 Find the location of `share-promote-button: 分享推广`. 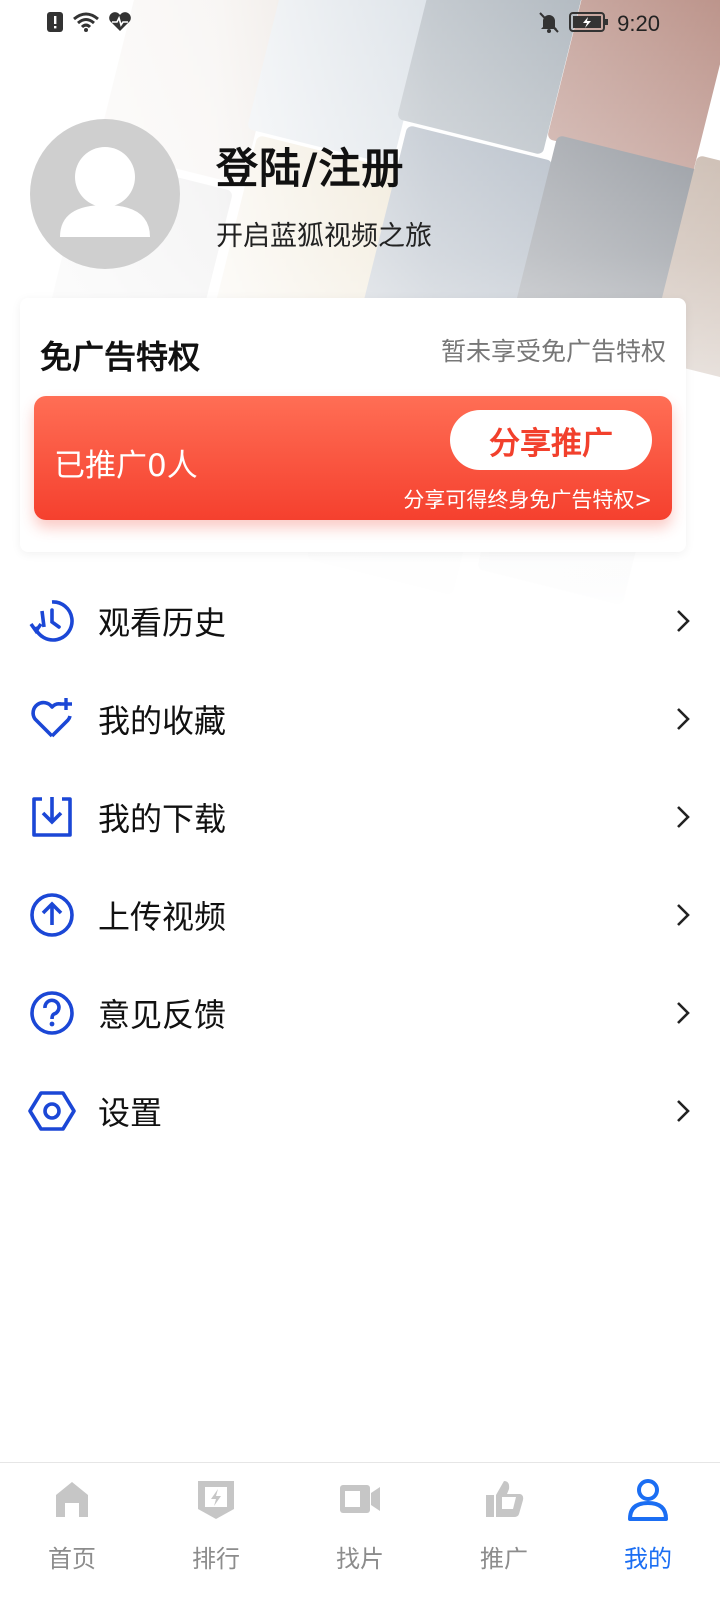

share-promote-button: 分享推广 is located at coordinates (551, 440).